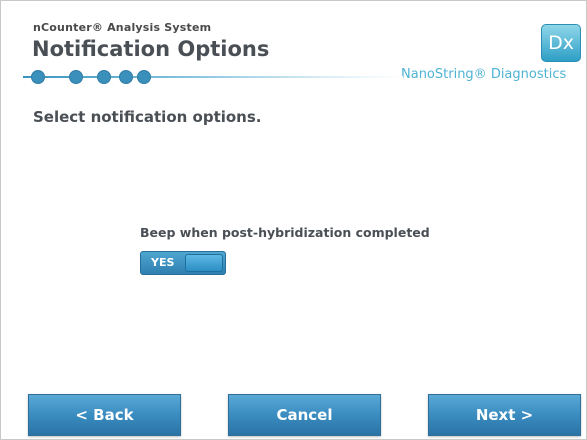 The height and width of the screenshot is (440, 587). I want to click on instruction-text: Select notification options., so click(147, 117).